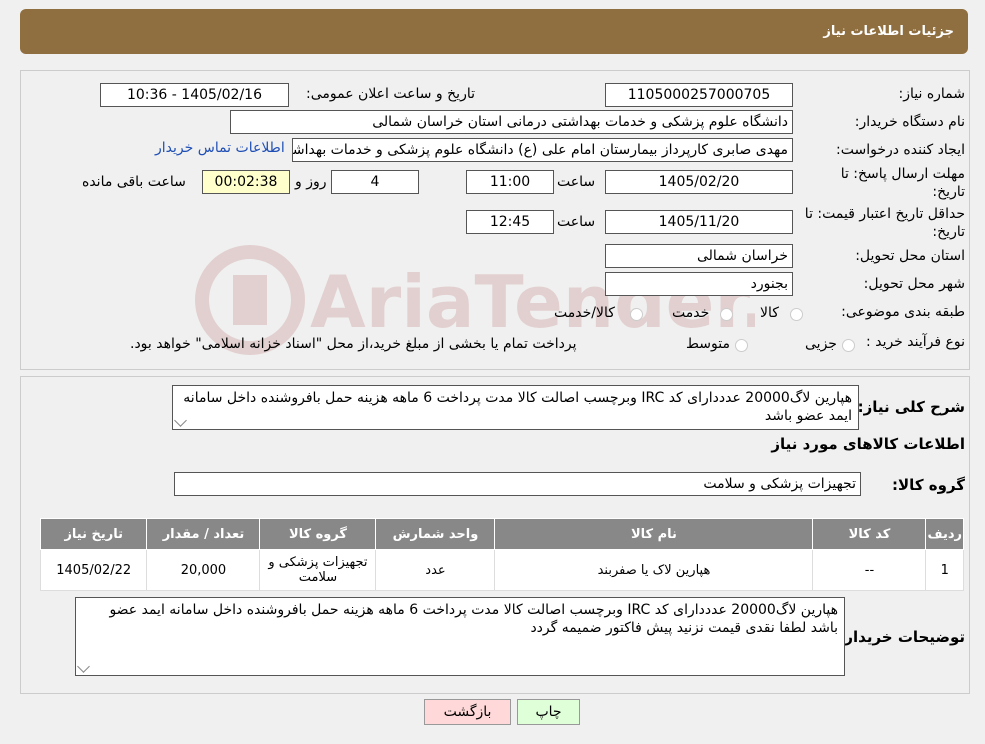 This screenshot has height=744, width=985. I want to click on announce-field: 1405/02/16 - 10:36, so click(194, 95).